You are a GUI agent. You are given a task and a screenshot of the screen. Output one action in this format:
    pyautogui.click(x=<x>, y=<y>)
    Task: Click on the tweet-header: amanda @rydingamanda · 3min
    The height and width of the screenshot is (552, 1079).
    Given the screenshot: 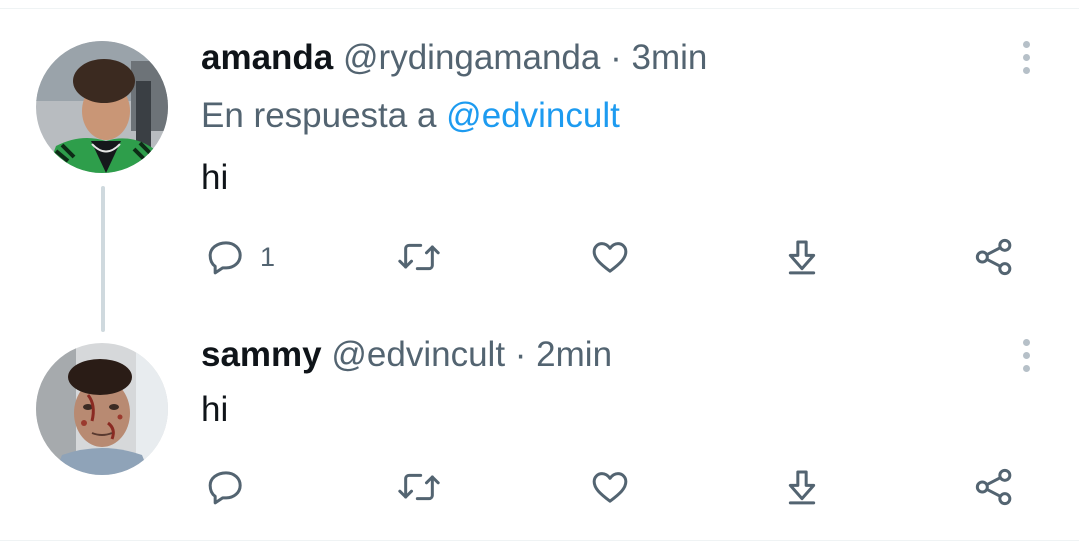 What is the action you would take?
    pyautogui.click(x=454, y=58)
    